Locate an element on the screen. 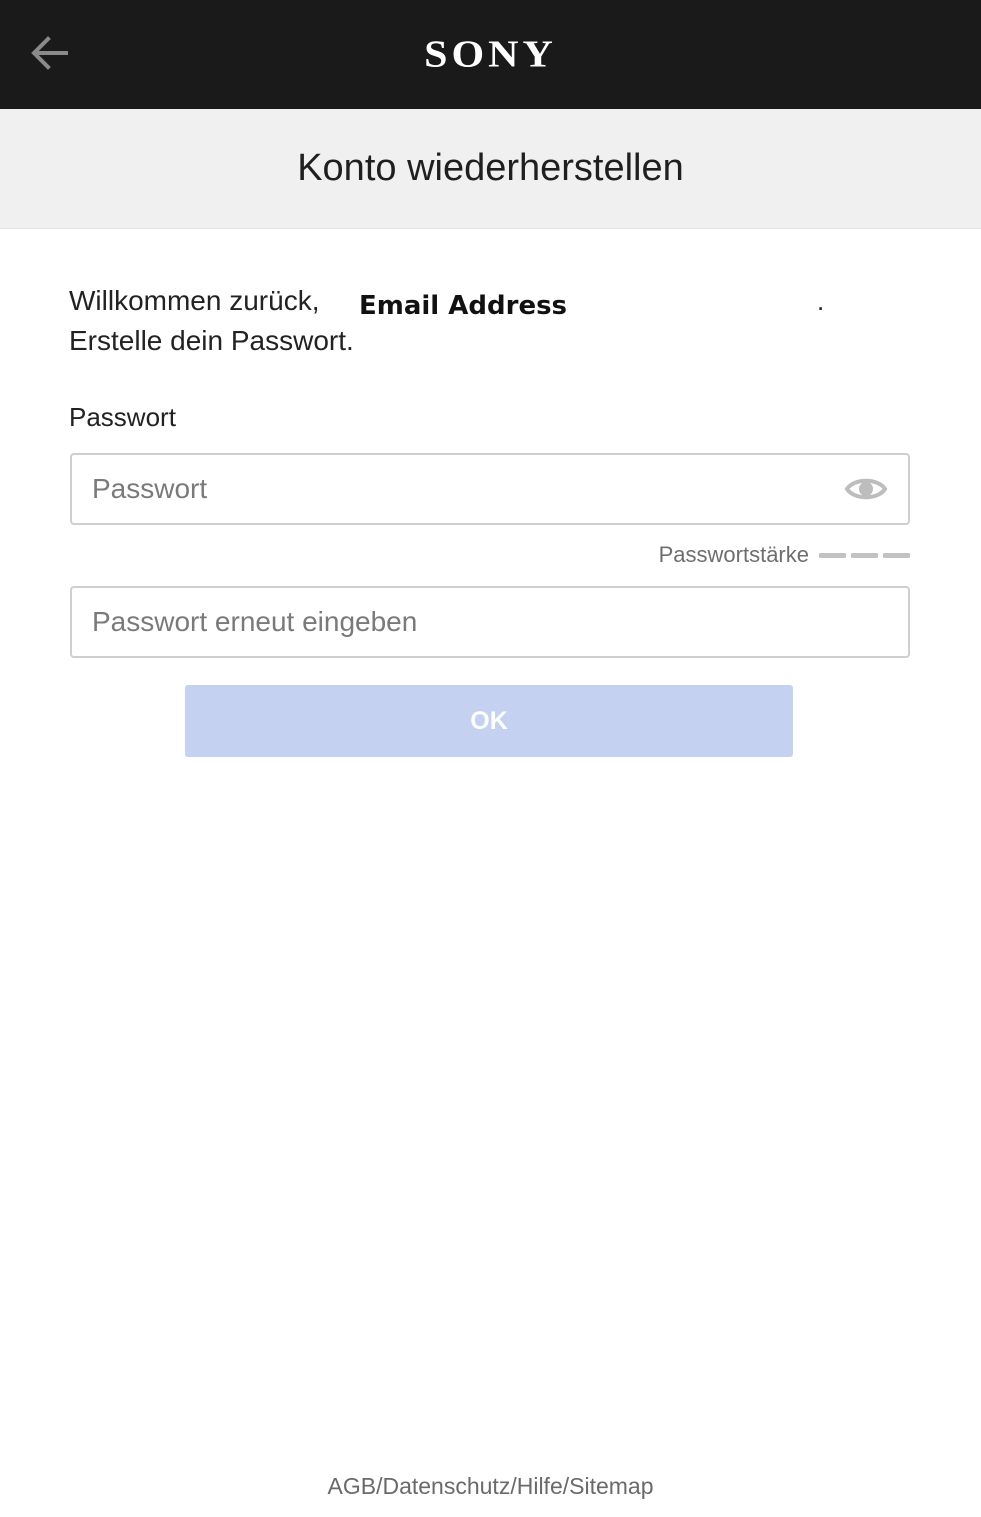  password-strength-indicator: Passwortstärke is located at coordinates (784, 555).